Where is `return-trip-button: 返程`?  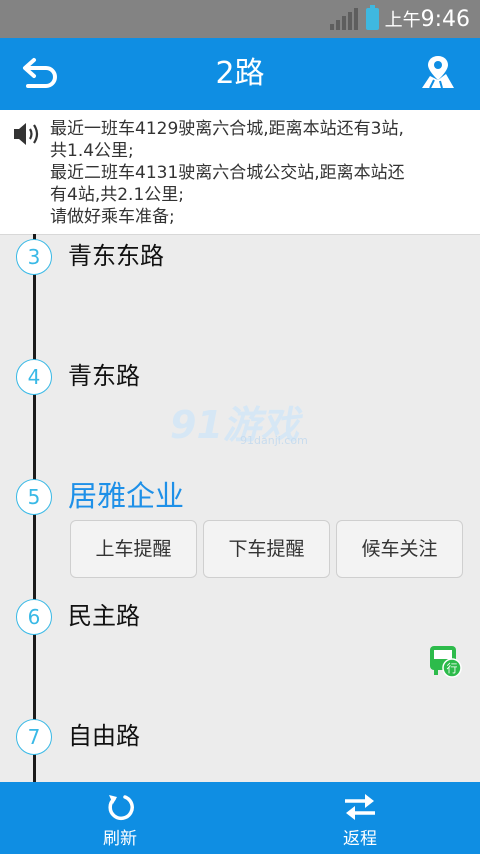
return-trip-button: 返程 is located at coordinates (360, 818).